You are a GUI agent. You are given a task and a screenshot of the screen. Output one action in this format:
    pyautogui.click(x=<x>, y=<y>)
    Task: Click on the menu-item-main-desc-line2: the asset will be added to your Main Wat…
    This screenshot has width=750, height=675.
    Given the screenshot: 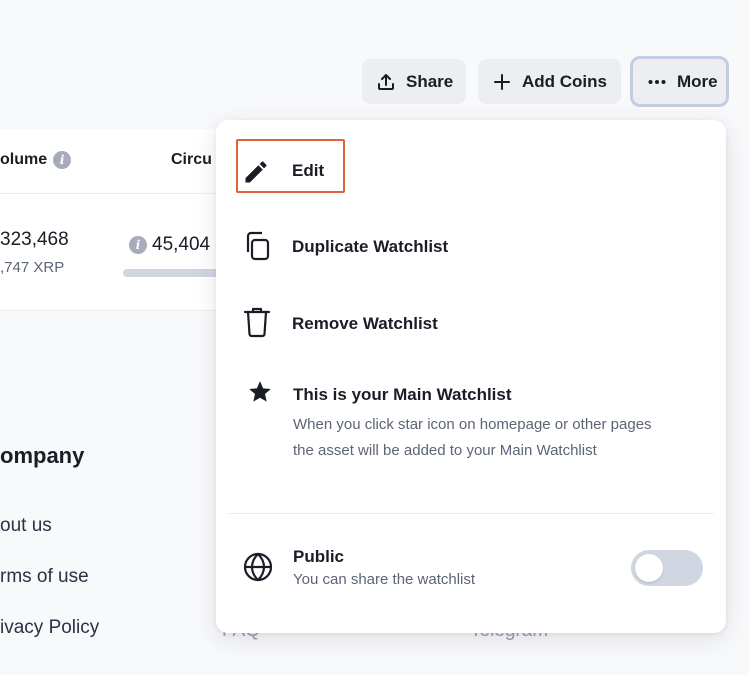 What is the action you would take?
    pyautogui.click(x=445, y=450)
    